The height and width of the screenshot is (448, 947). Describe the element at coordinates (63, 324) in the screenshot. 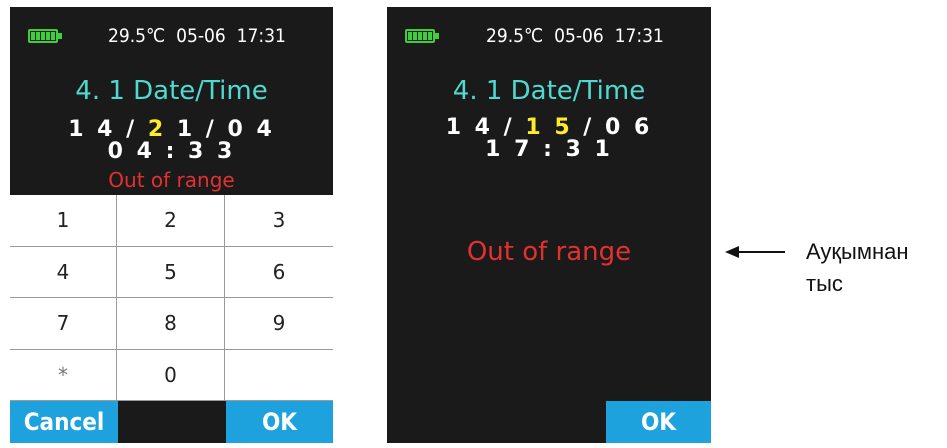

I see `key-7: 7` at that location.